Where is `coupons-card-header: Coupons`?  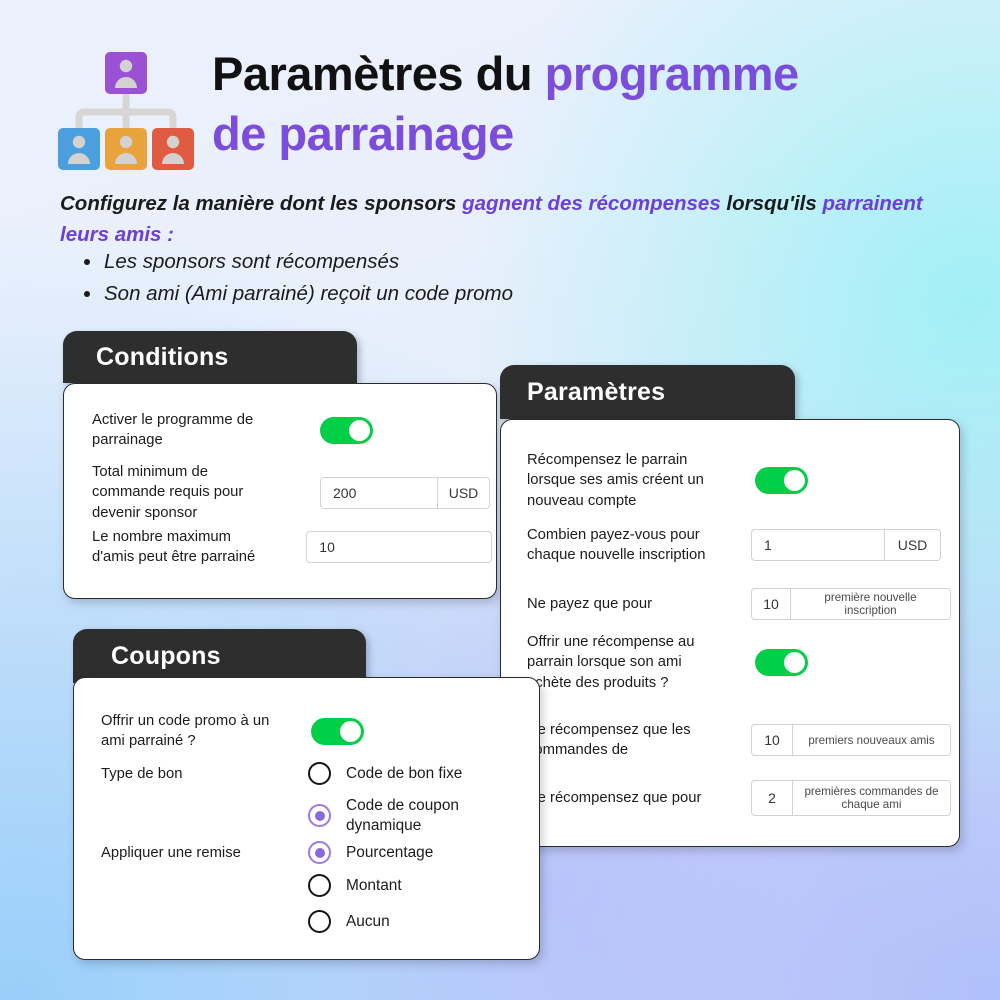 coupons-card-header: Coupons is located at coordinates (219, 656).